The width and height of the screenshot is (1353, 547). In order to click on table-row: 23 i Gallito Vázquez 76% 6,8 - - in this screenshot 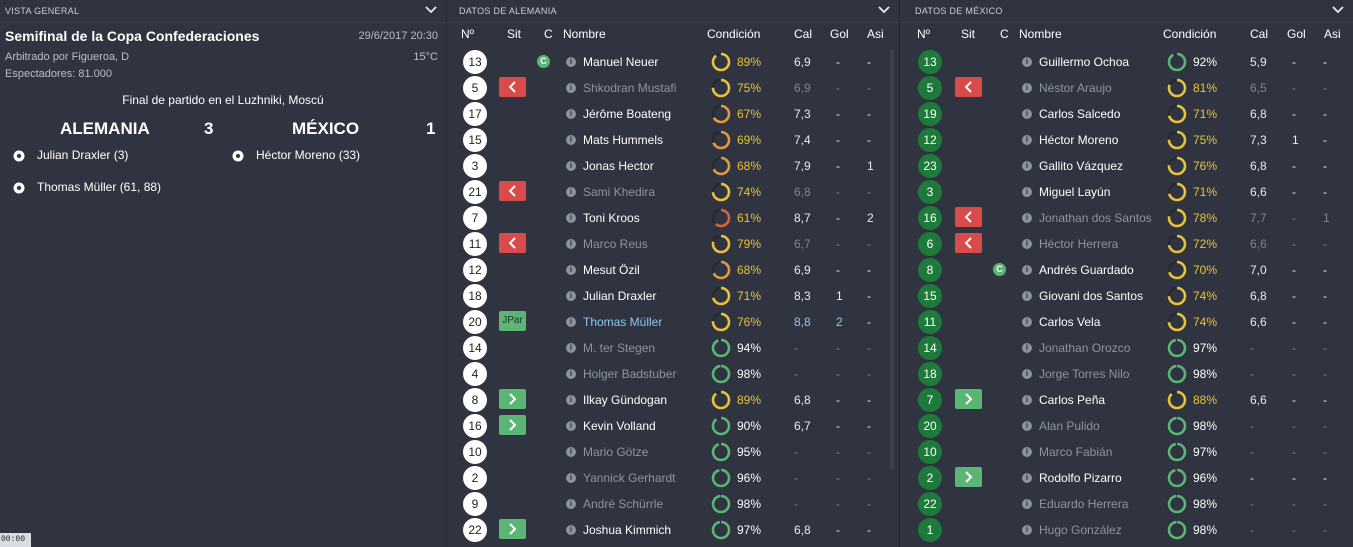, I will do `click(1128, 166)`.